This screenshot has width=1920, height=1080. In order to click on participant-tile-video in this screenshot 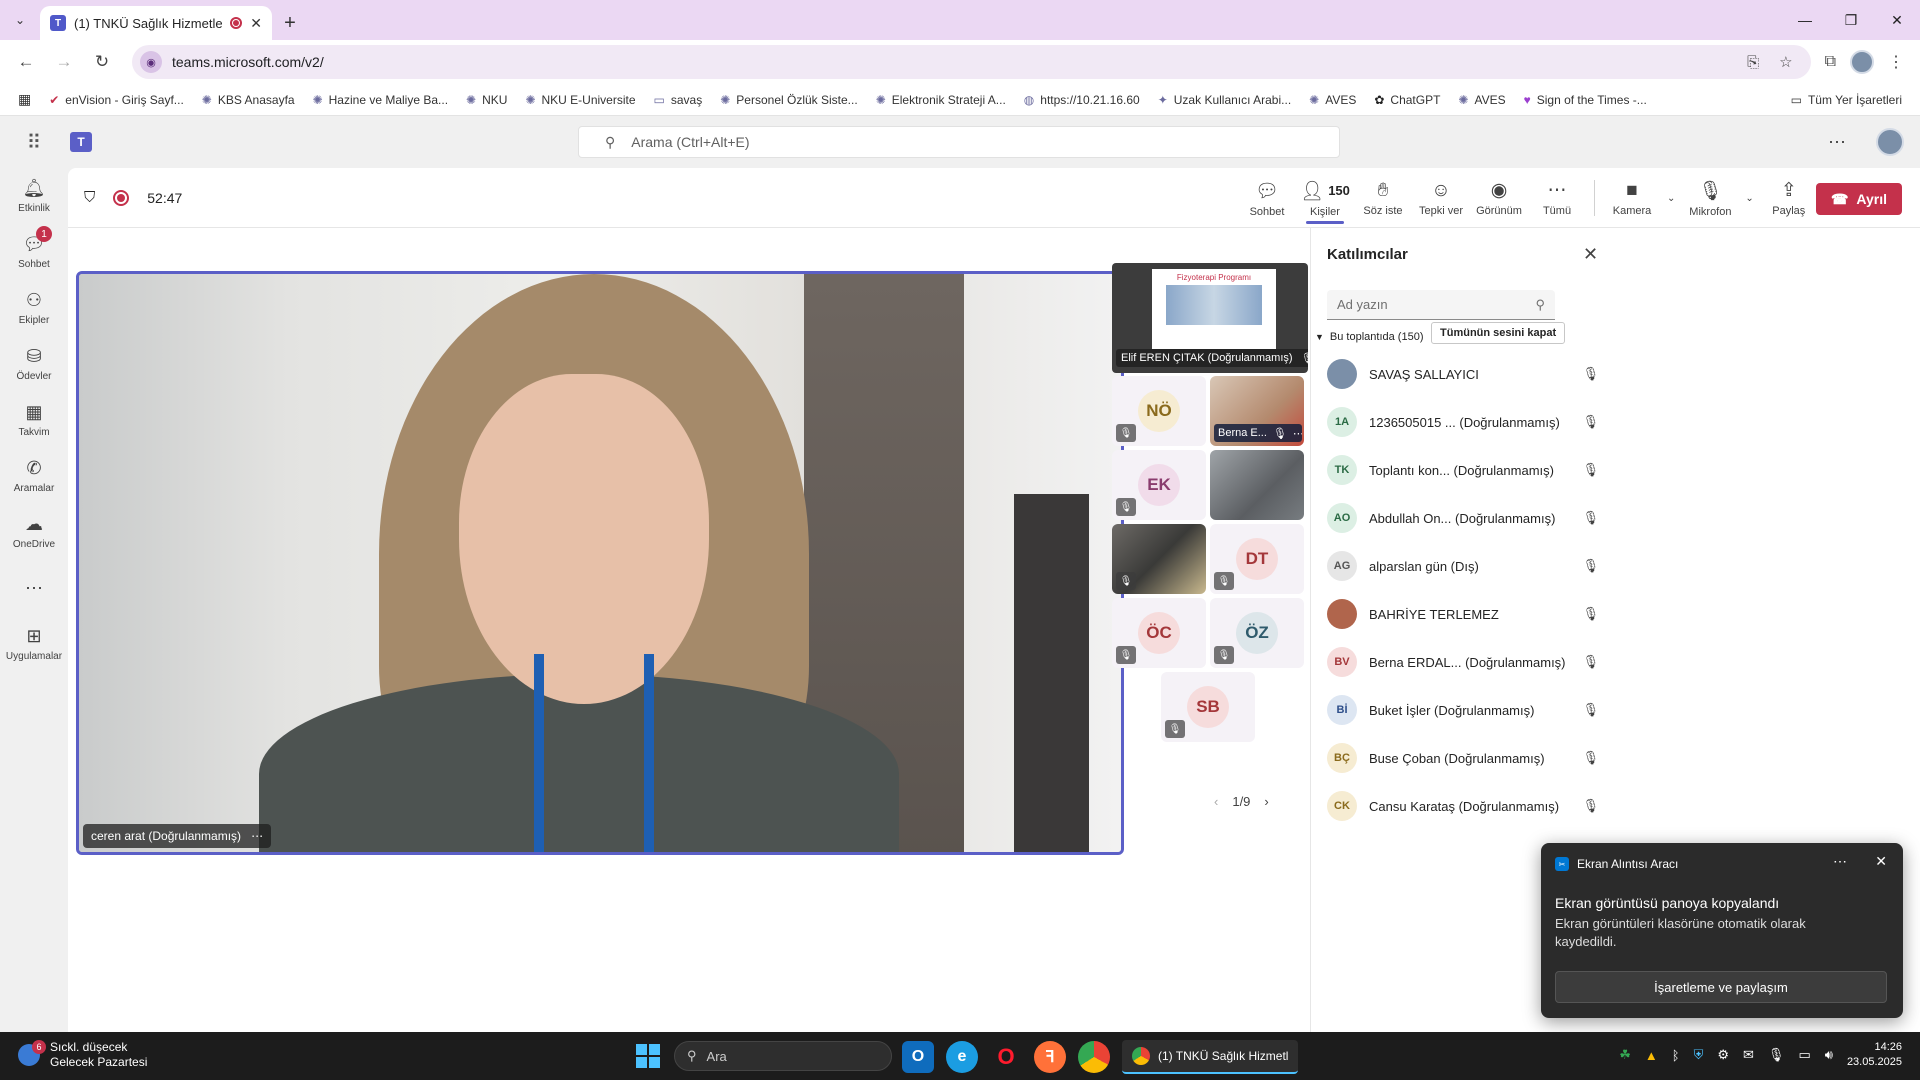, I will do `click(1257, 485)`.